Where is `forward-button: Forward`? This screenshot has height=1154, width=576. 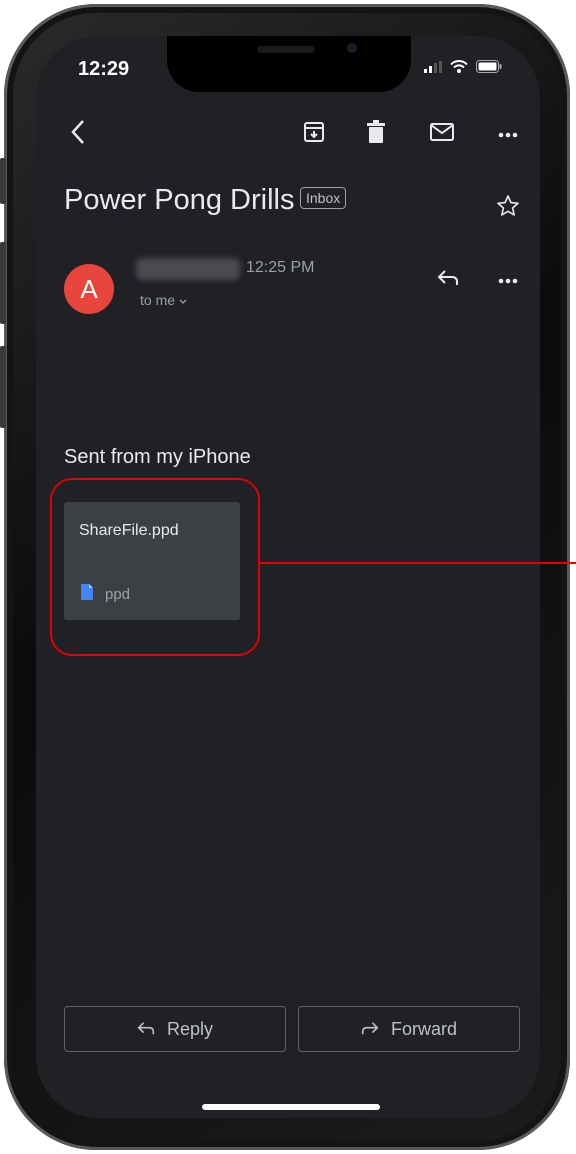 forward-button: Forward is located at coordinates (409, 1029).